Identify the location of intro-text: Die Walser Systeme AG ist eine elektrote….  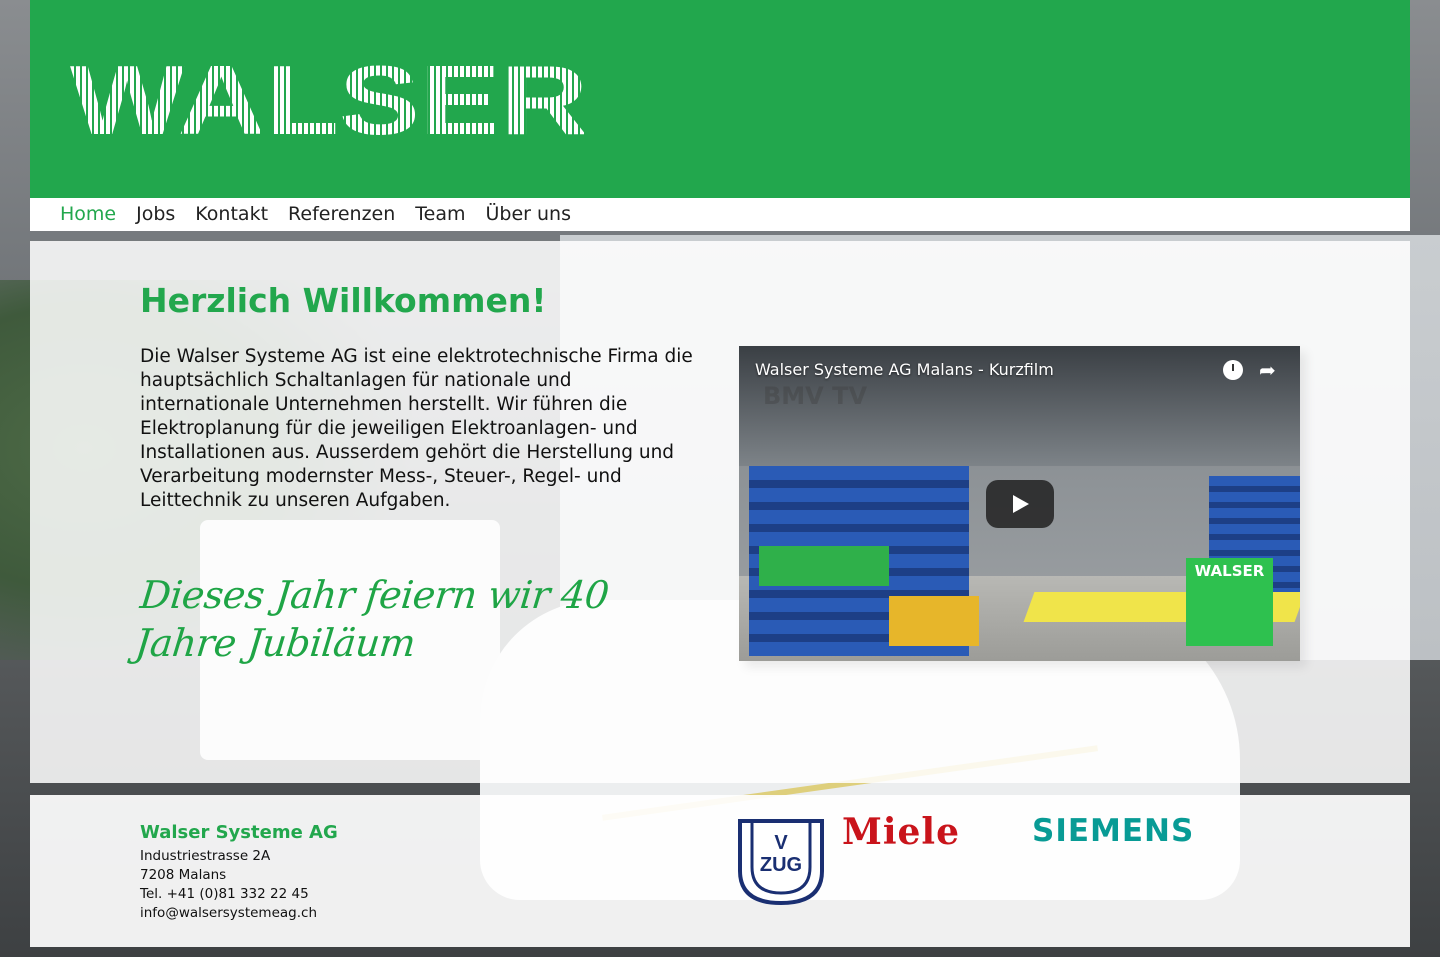
(416, 428).